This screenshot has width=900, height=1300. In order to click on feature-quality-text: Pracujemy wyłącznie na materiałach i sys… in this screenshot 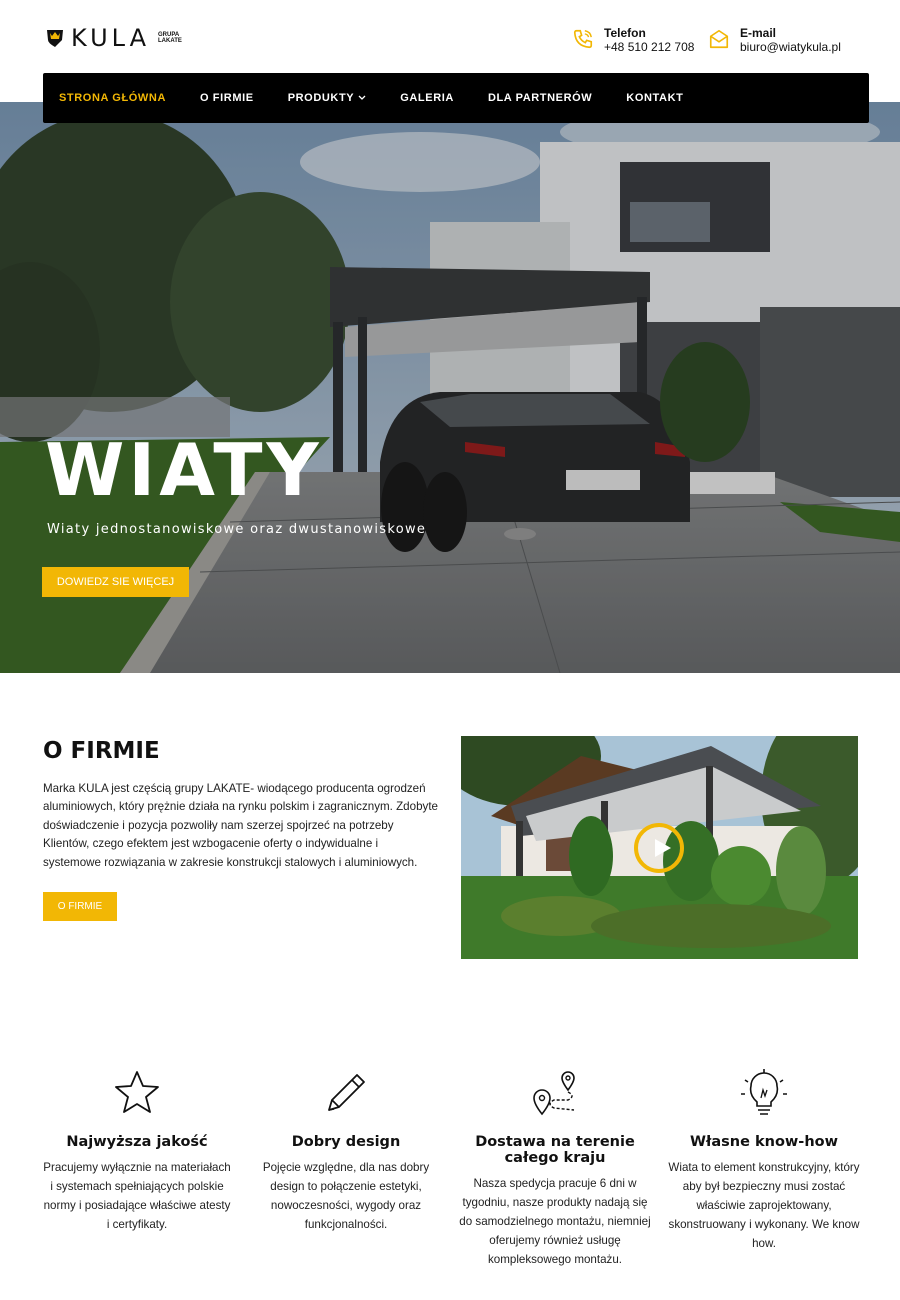, I will do `click(137, 1196)`.